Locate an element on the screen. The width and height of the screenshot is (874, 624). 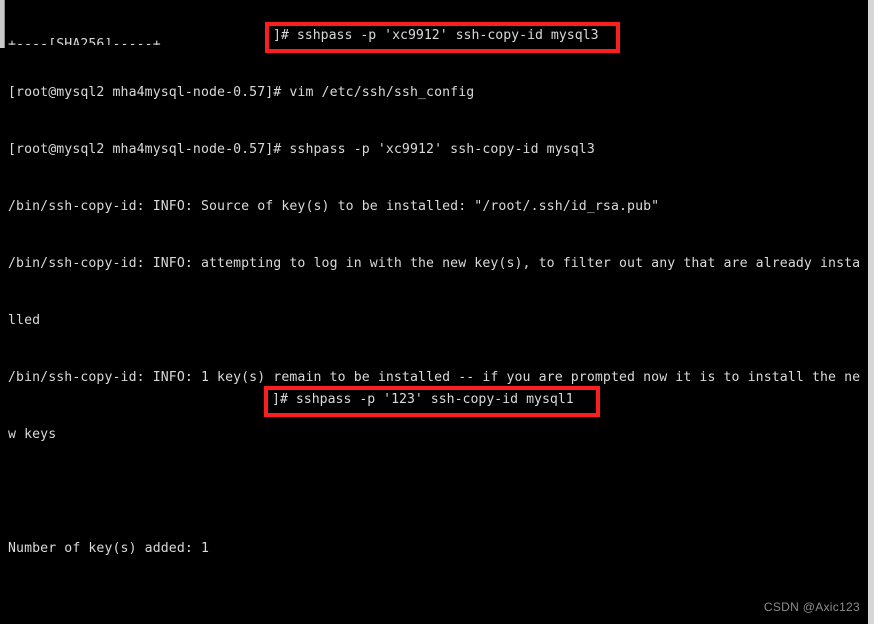
window-left-edge-divider is located at coordinates (4, 24).